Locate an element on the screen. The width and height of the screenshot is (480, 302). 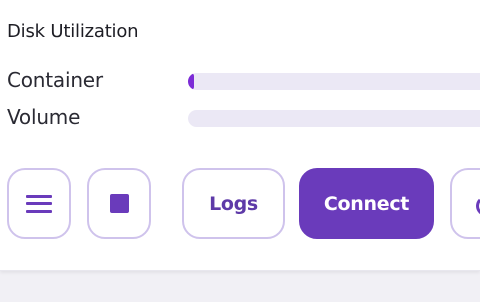
connect-button: Connect is located at coordinates (366, 203).